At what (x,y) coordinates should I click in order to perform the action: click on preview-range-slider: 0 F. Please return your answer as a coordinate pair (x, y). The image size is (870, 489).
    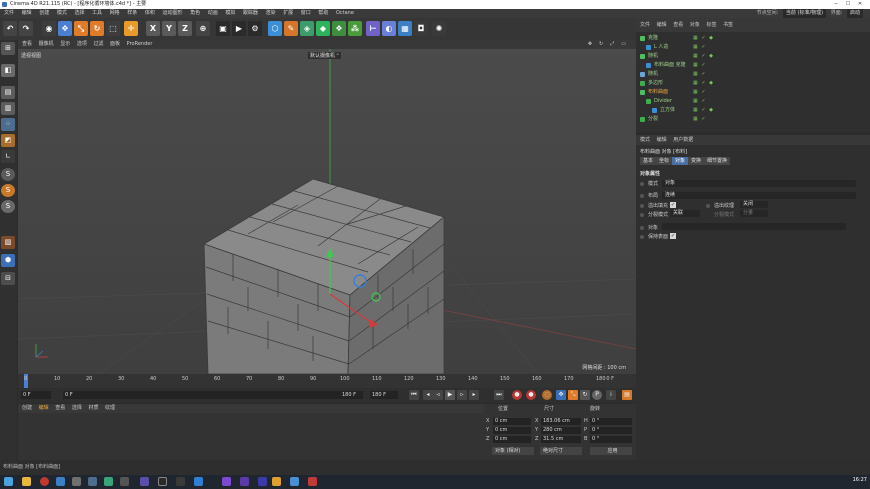
    Looking at the image, I should click on (213, 395).